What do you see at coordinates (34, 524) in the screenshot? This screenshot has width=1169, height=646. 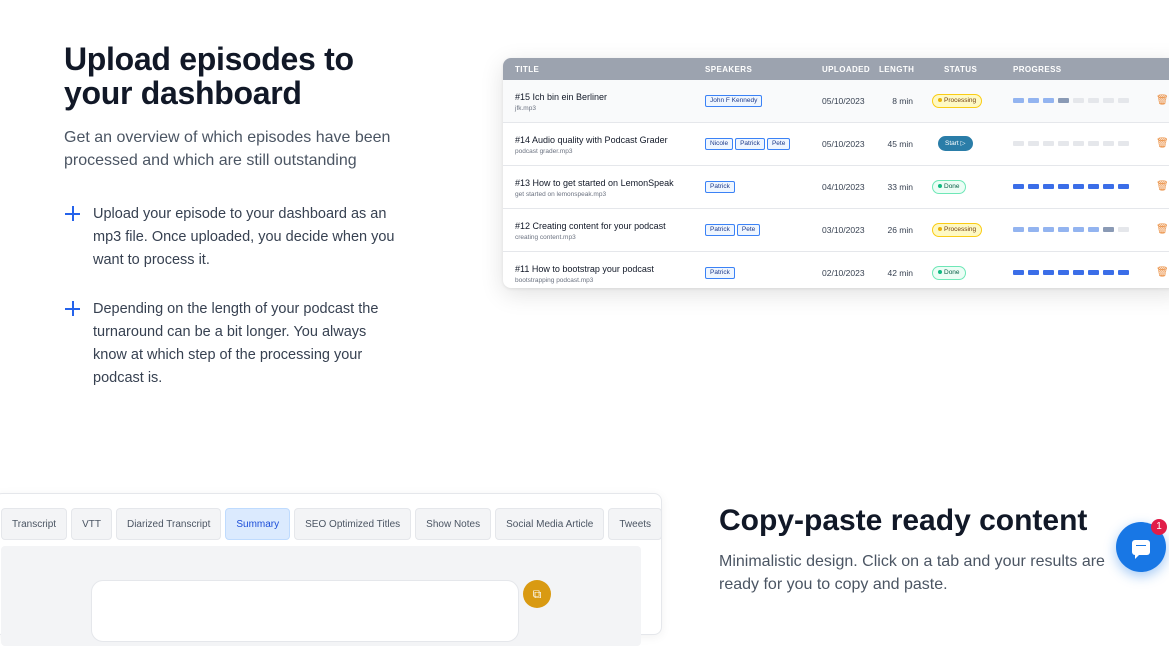 I see `tab-transcript: Transcript` at bounding box center [34, 524].